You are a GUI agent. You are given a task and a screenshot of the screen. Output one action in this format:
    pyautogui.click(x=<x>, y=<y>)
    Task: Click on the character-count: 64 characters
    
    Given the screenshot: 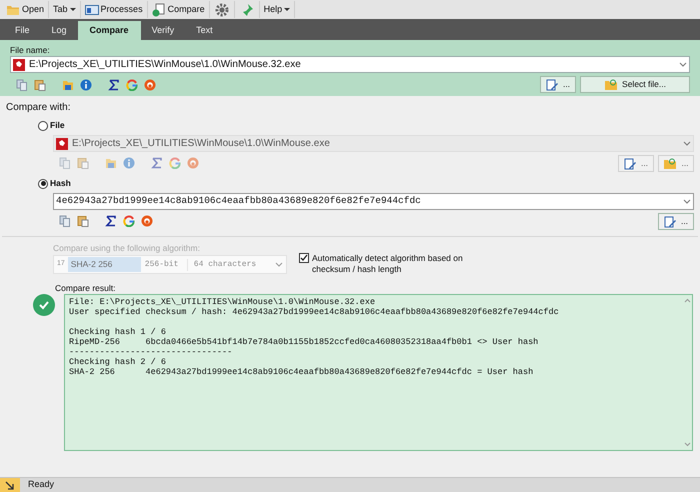 What is the action you would take?
    pyautogui.click(x=225, y=264)
    